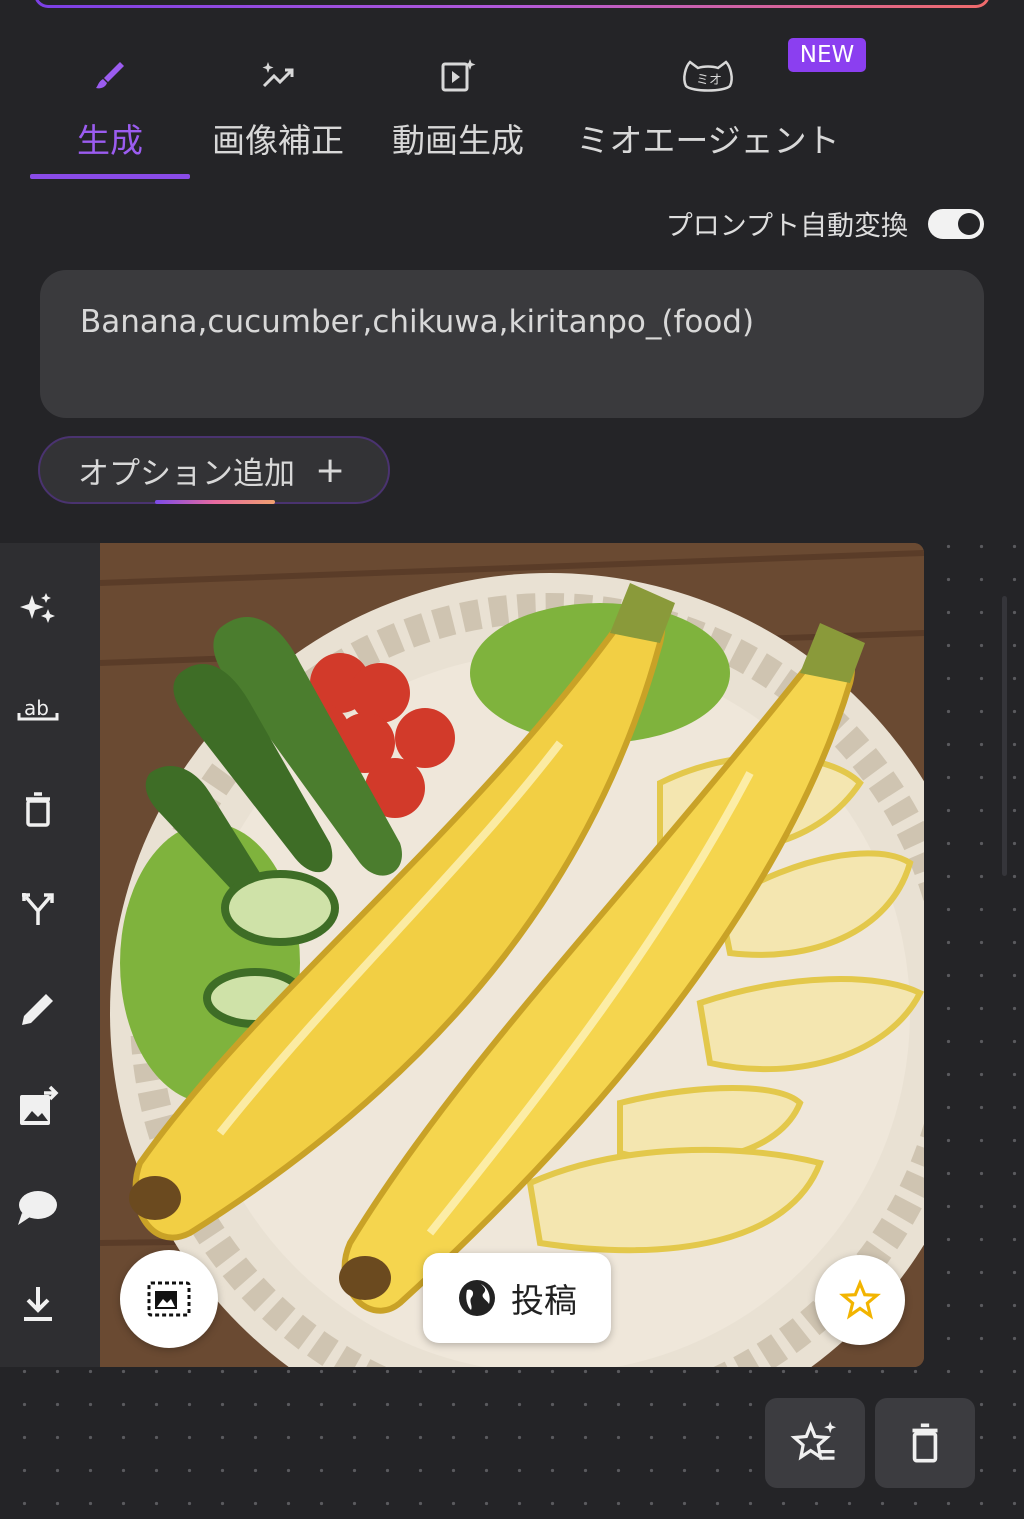 The width and height of the screenshot is (1024, 1519). What do you see at coordinates (544, 1300) in the screenshot?
I see `post-button-label: 投稿` at bounding box center [544, 1300].